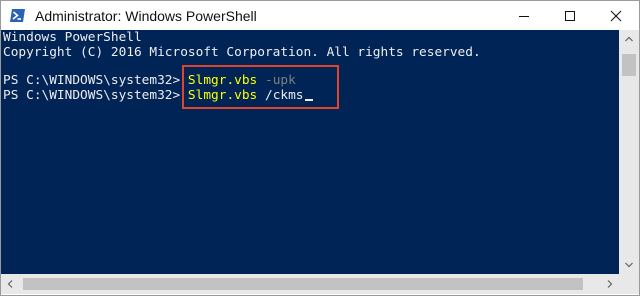 This screenshot has height=296, width=640. I want to click on title-bar: Administrator: Windows PowerShell, so click(320, 15).